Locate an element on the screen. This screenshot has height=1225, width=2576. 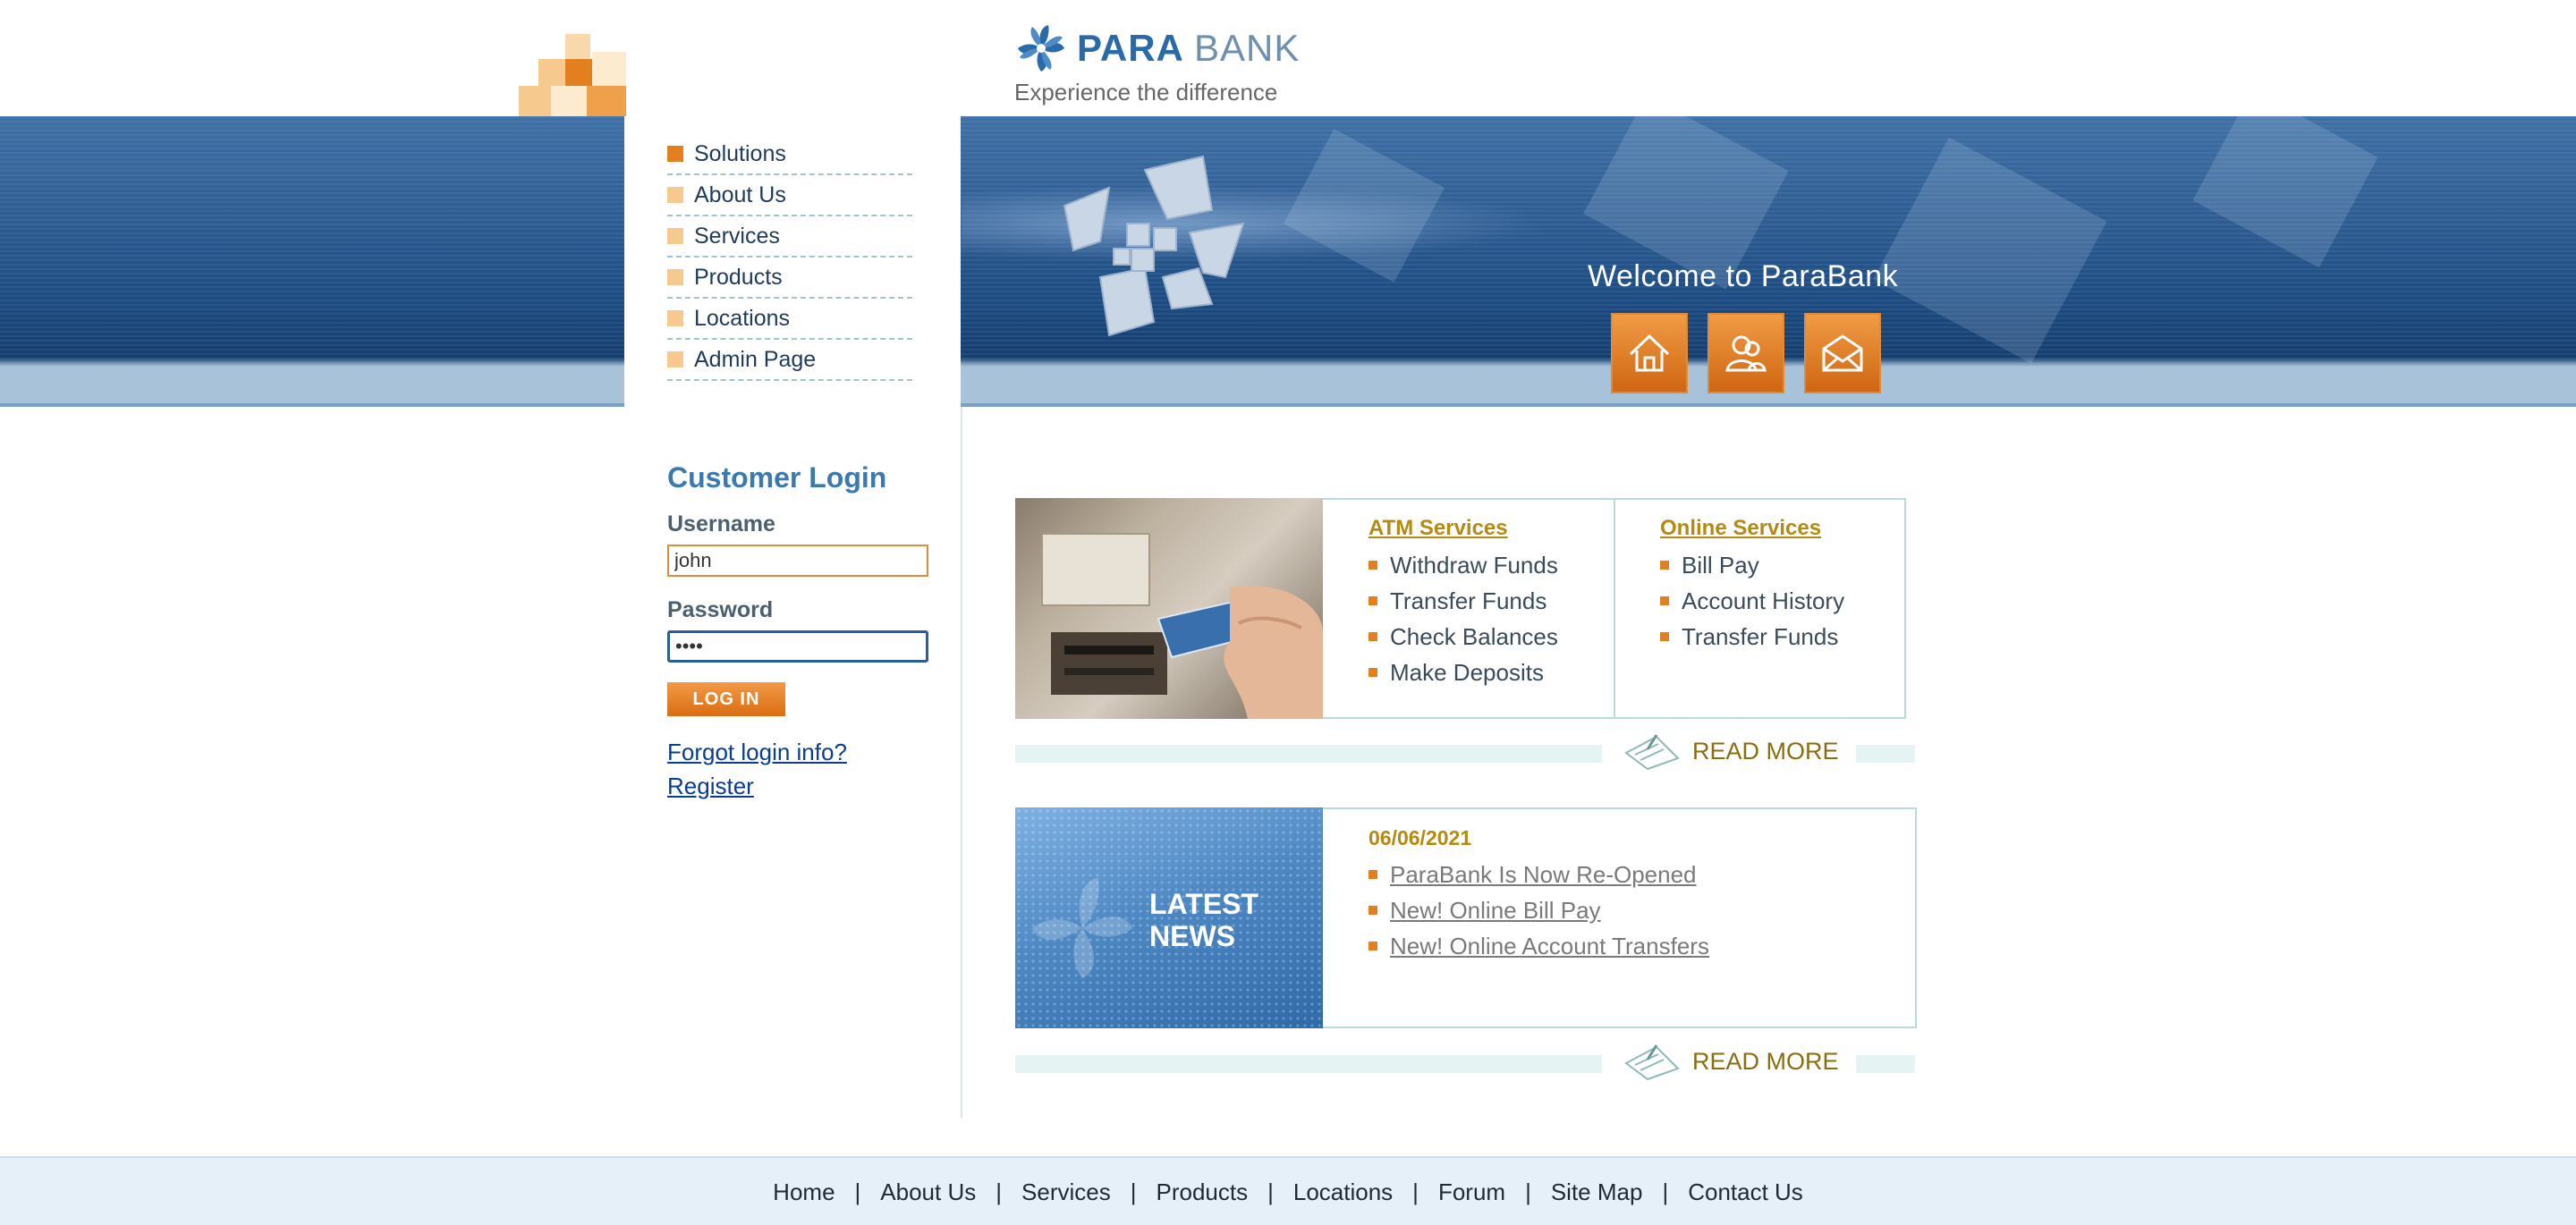
footer-link-site-map: Site Map is located at coordinates (1597, 1192).